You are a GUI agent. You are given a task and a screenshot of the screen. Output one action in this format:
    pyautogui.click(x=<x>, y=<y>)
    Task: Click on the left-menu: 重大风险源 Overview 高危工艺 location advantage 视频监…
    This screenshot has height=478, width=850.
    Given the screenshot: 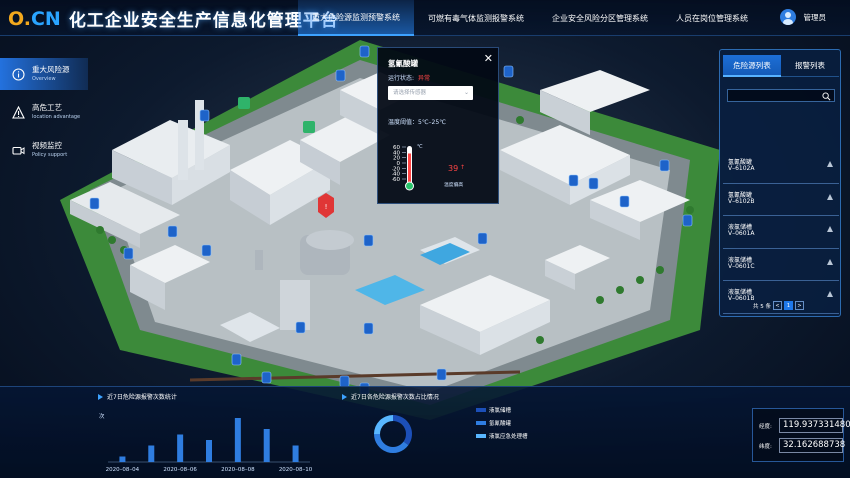 What is the action you would take?
    pyautogui.click(x=44, y=115)
    